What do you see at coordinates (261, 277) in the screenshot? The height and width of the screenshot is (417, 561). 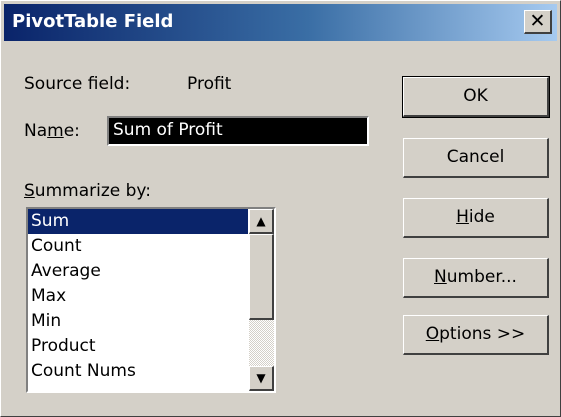 I see `scroll-thumb` at bounding box center [261, 277].